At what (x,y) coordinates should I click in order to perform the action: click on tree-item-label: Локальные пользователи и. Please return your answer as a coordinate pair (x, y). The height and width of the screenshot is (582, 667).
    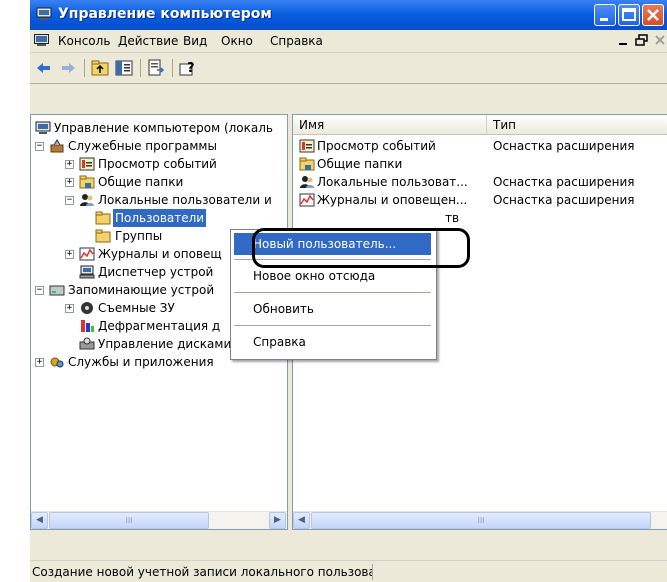
    Looking at the image, I should click on (185, 200).